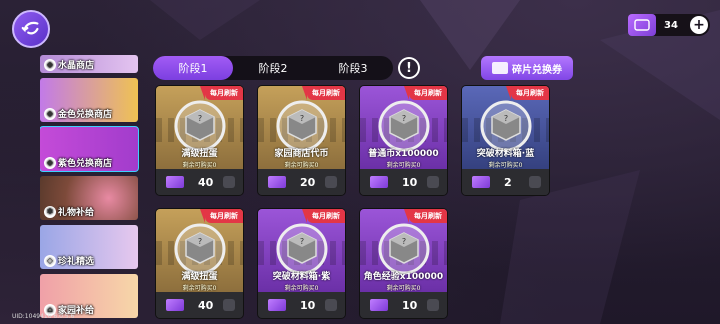 Image resolution: width=720 pixels, height=324 pixels. What do you see at coordinates (193, 68) in the screenshot?
I see `tab-stage-1: 阶段1` at bounding box center [193, 68].